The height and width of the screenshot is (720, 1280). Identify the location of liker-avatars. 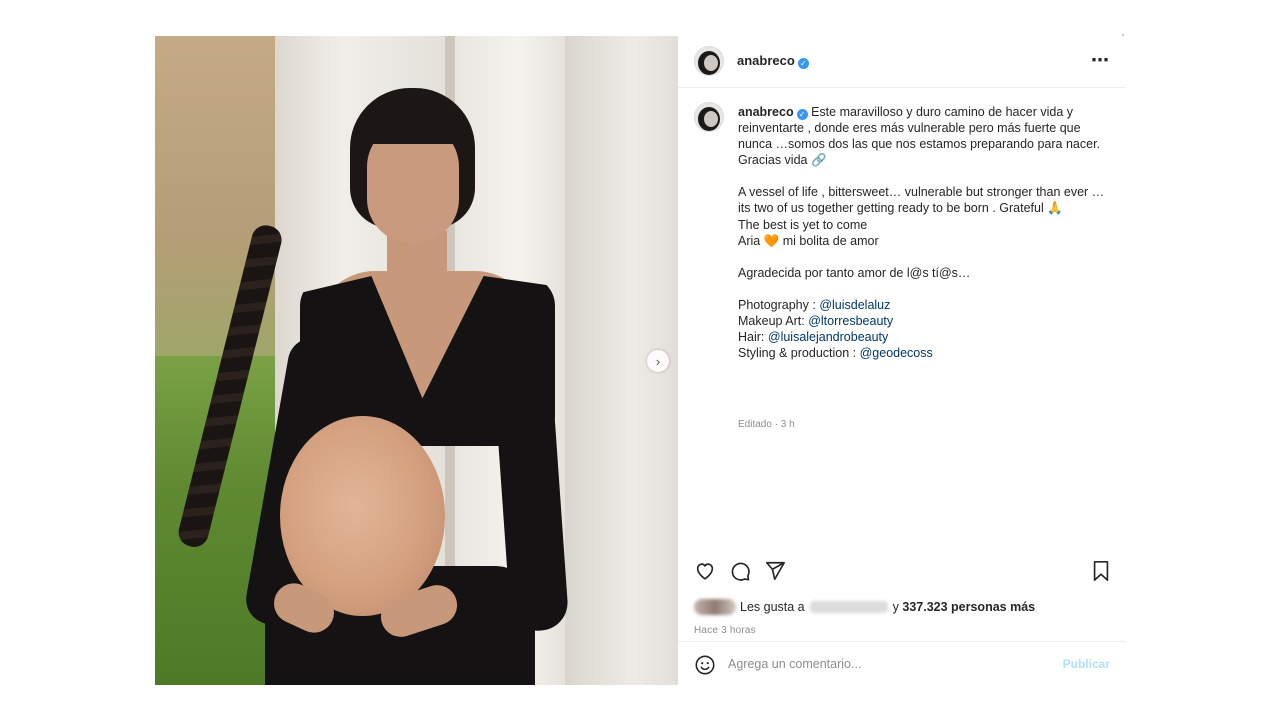
(715, 607).